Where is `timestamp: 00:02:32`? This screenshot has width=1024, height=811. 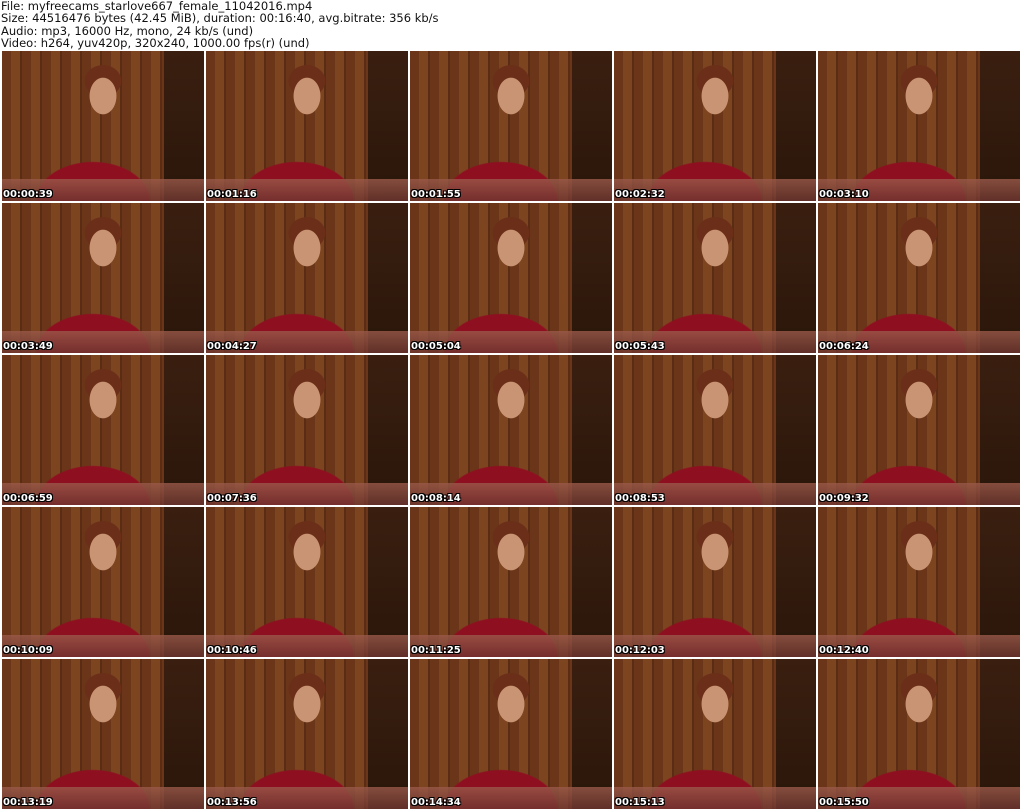
timestamp: 00:02:32 is located at coordinates (640, 194).